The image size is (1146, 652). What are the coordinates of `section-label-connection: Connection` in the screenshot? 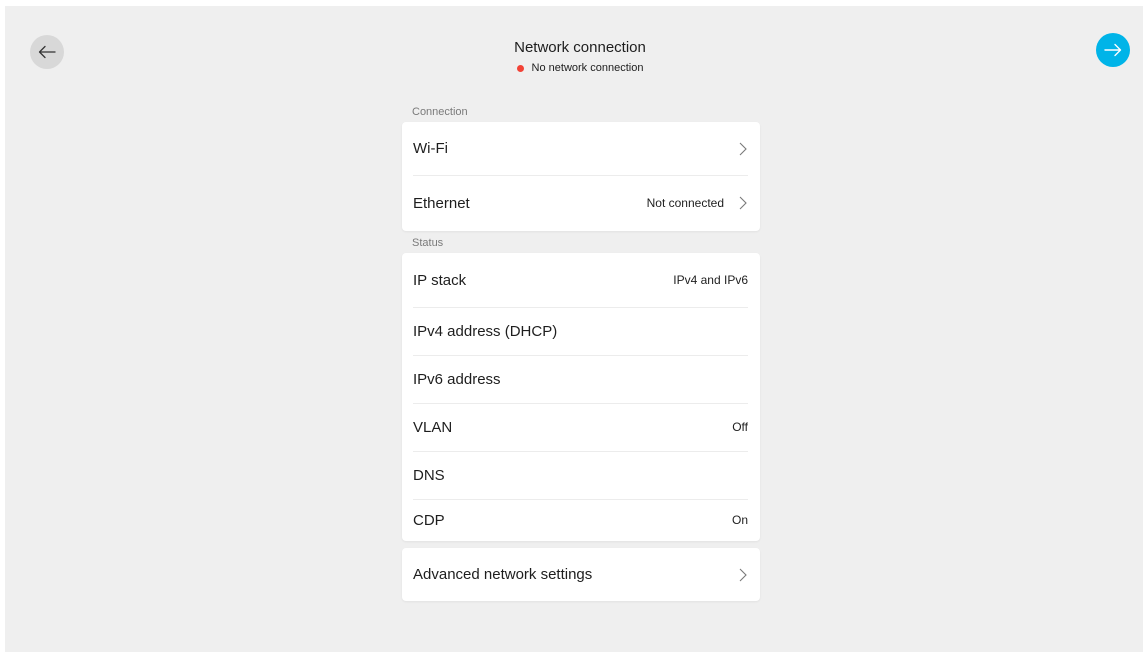 It's located at (440, 112).